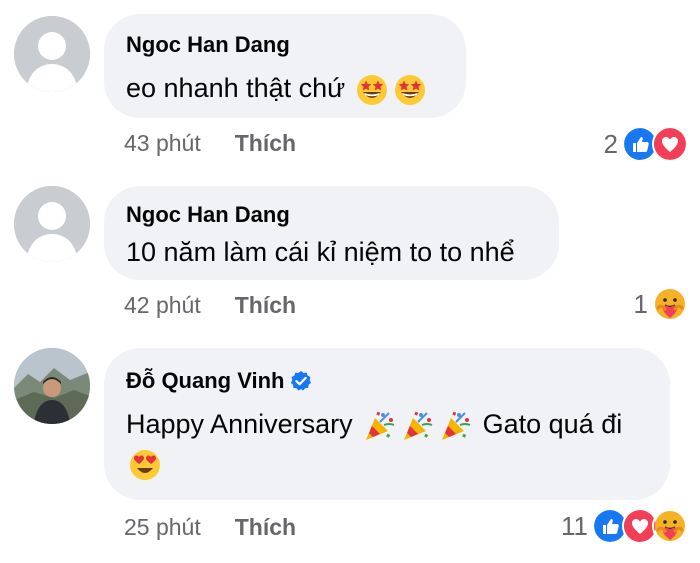  Describe the element at coordinates (624, 526) in the screenshot. I see `reaction-summary: 11` at that location.